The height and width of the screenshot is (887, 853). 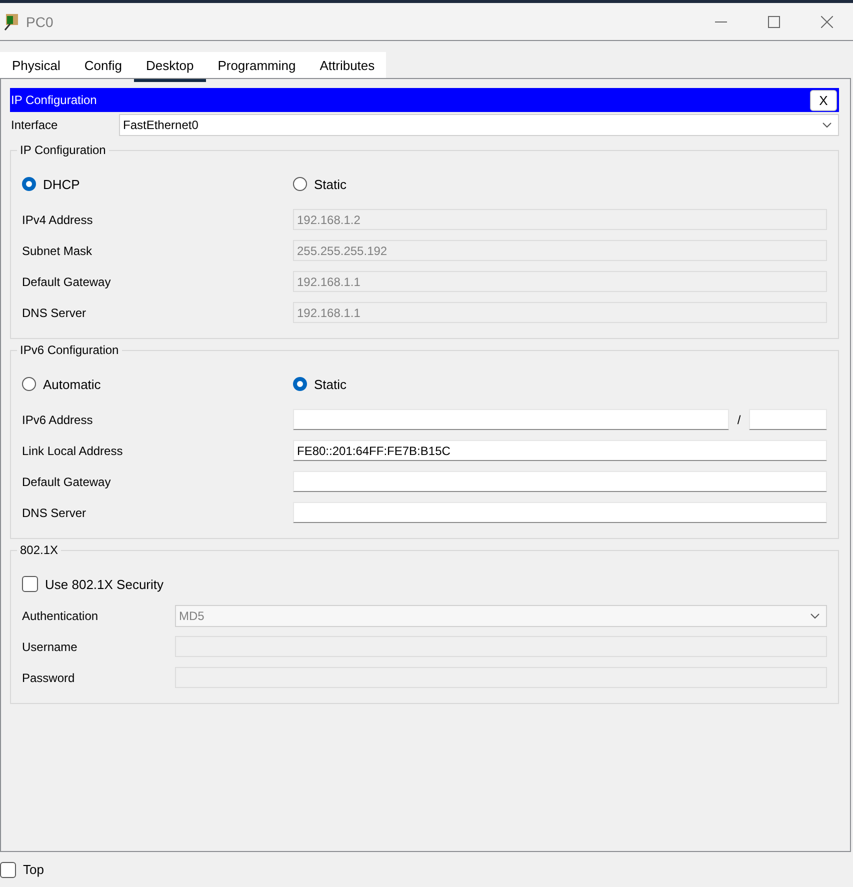 What do you see at coordinates (157, 184) in the screenshot?
I see `radio-option: DHCP` at bounding box center [157, 184].